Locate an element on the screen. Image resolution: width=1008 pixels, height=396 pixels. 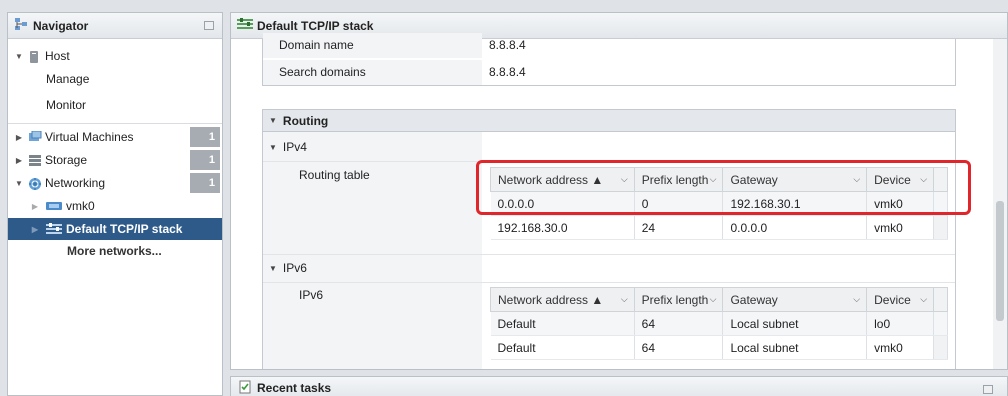
nav-item-host: ▼ Host is located at coordinates (115, 56).